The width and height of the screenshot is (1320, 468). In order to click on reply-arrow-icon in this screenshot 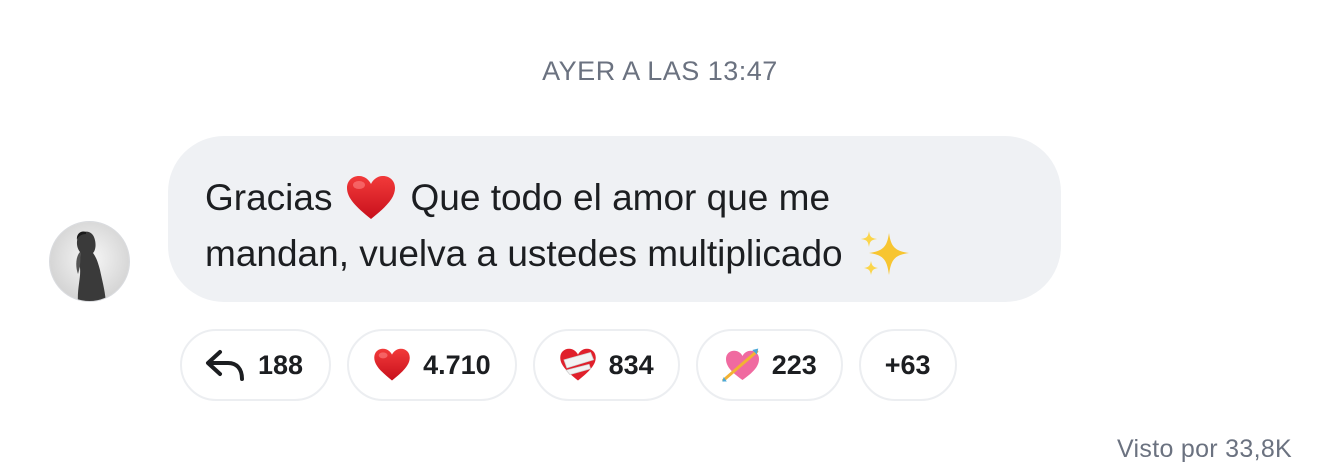, I will do `click(225, 365)`.